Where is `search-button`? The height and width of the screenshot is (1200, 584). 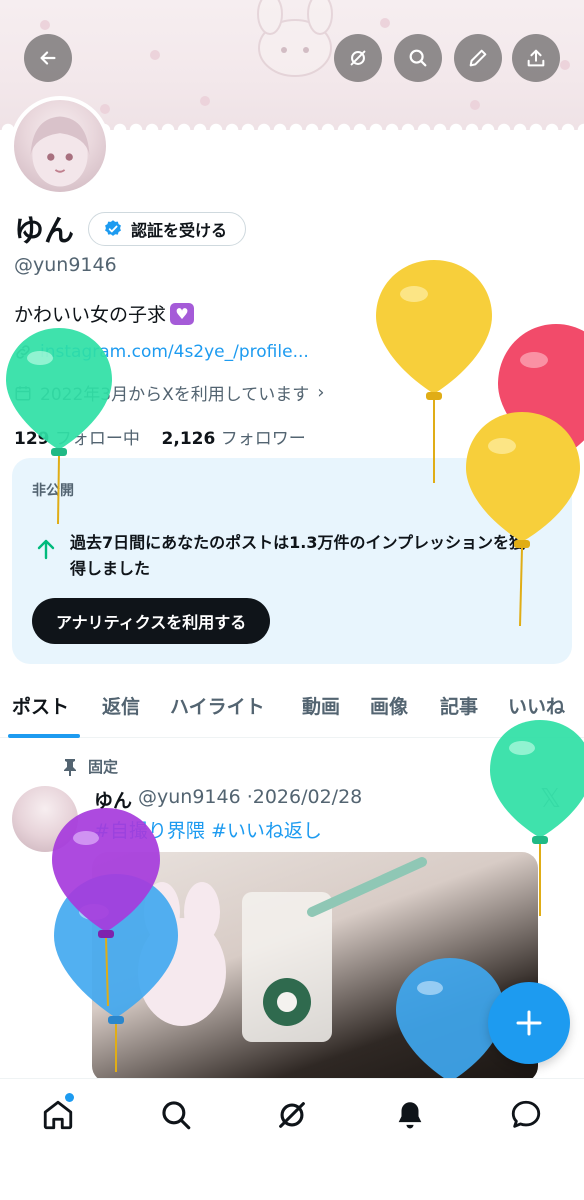
search-button is located at coordinates (418, 58).